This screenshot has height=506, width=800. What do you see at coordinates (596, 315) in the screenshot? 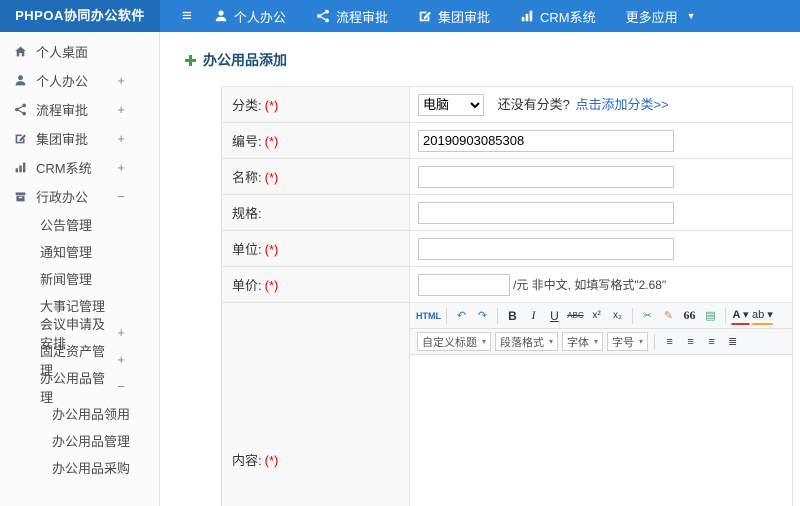
I see `superscript-button: x²` at bounding box center [596, 315].